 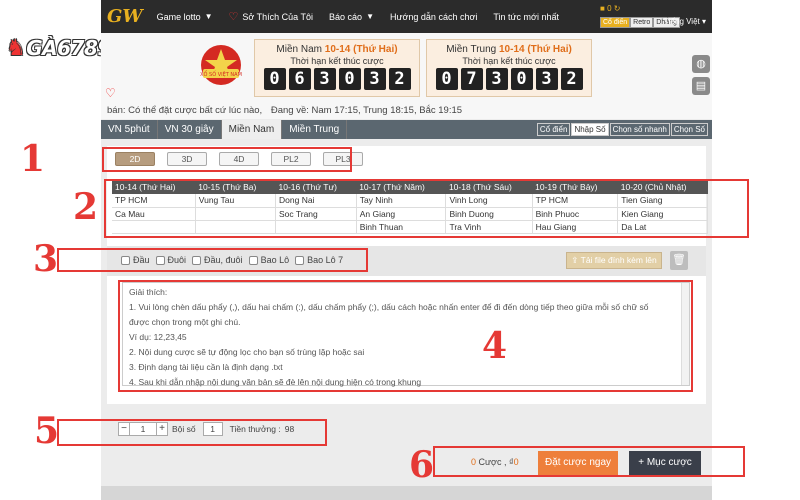 I want to click on nav-how-to-play: Hướng dẫn cách chơi, so click(x=433, y=17).